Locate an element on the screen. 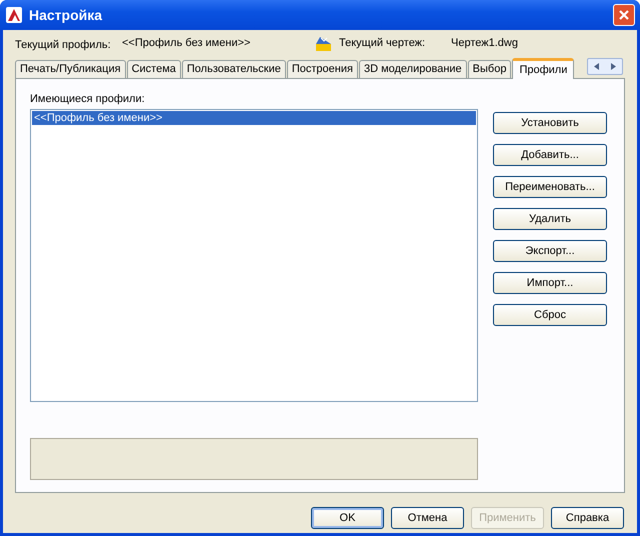 This screenshot has height=536, width=640. dialog-button: Справка is located at coordinates (587, 518).